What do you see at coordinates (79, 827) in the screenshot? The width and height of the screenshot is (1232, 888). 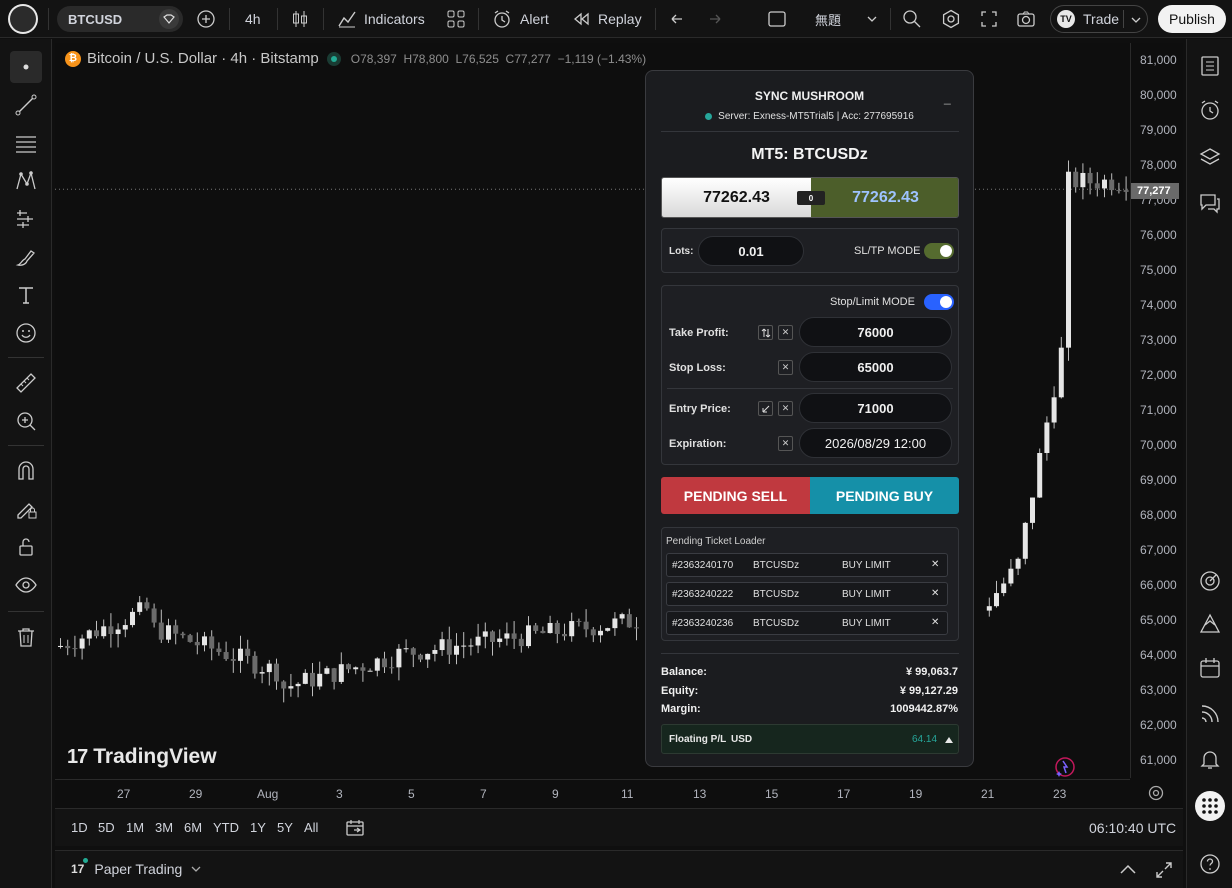 I see `range-button-1d: 1D` at bounding box center [79, 827].